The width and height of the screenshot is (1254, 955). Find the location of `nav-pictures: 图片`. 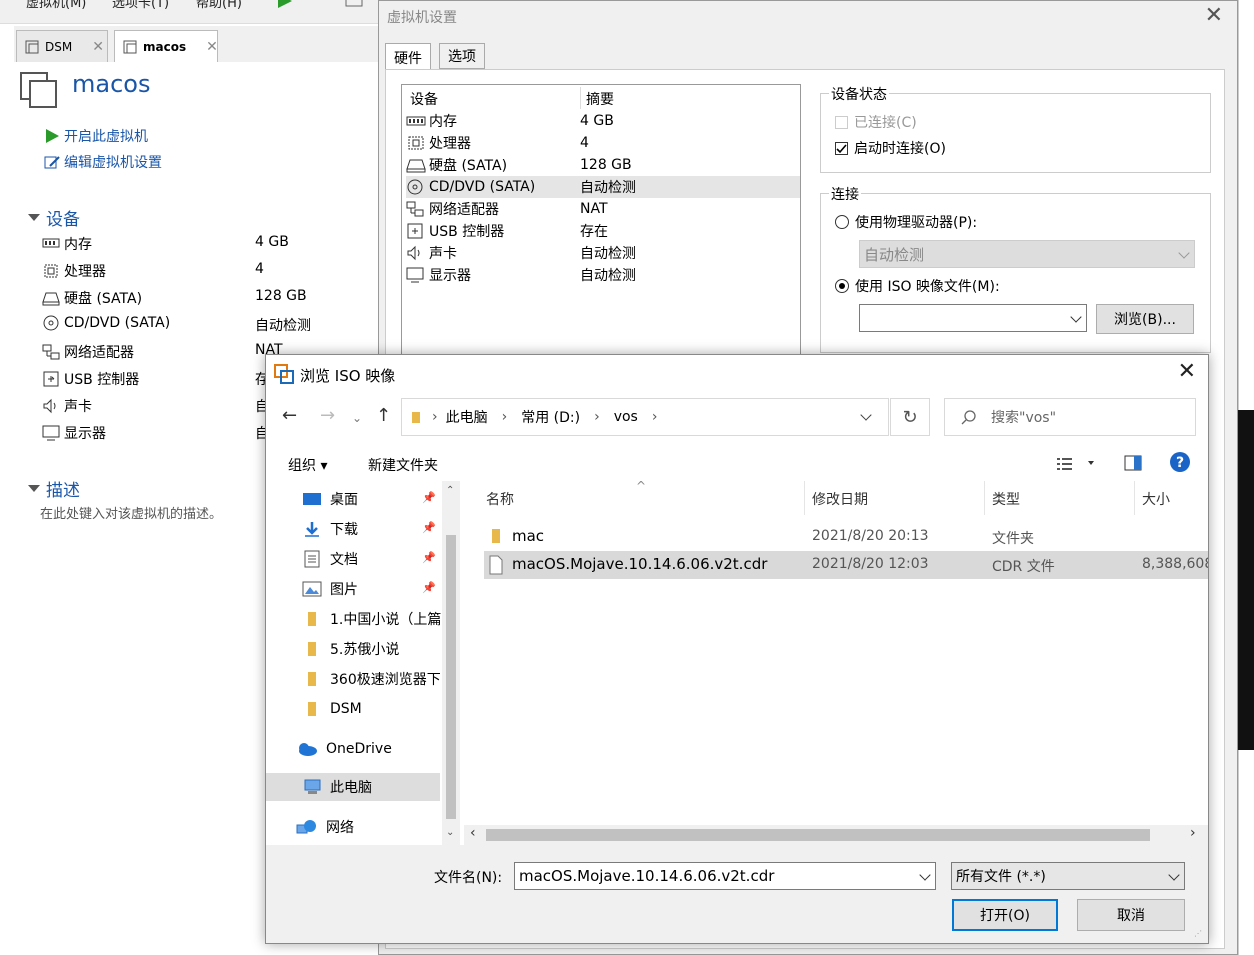

nav-pictures: 图片 is located at coordinates (372, 589).